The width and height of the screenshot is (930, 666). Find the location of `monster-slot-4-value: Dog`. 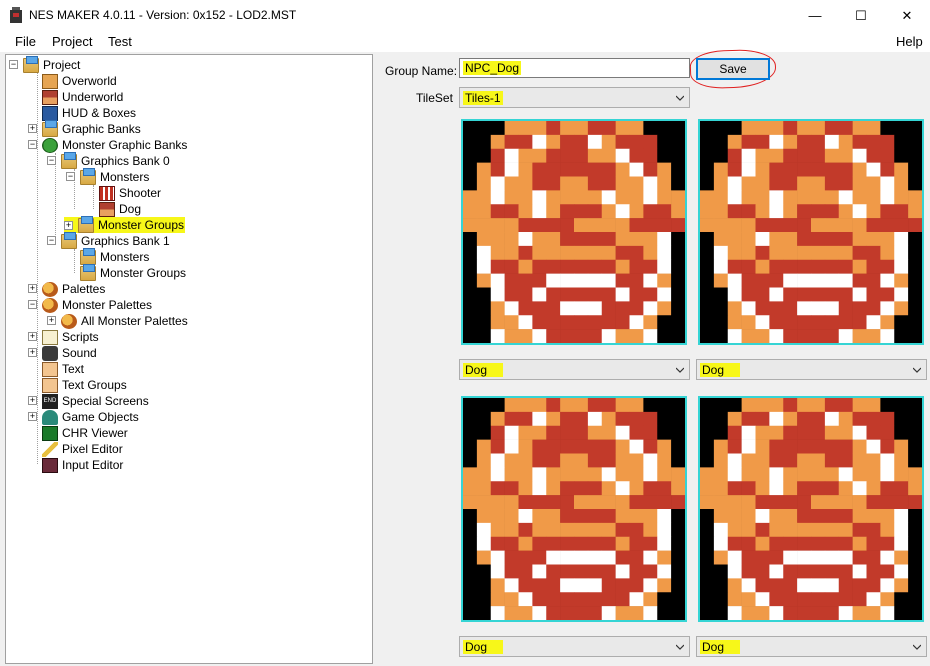

monster-slot-4-value: Dog is located at coordinates (720, 646).